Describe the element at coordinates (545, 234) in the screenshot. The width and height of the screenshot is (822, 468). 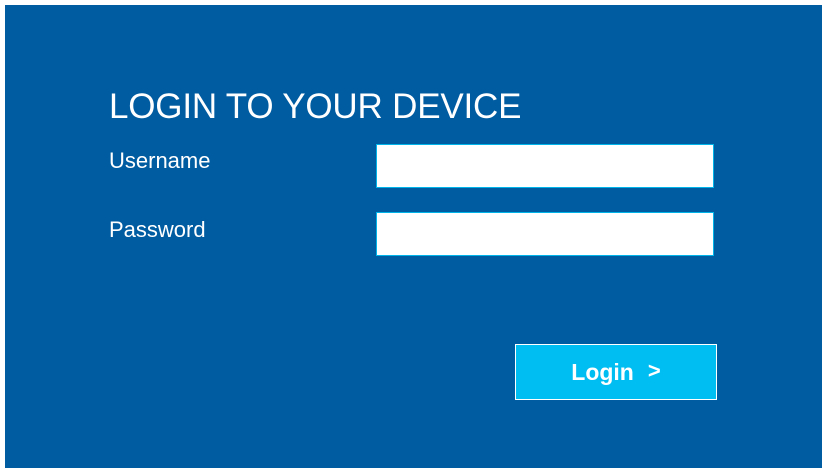
I see `password-input` at that location.